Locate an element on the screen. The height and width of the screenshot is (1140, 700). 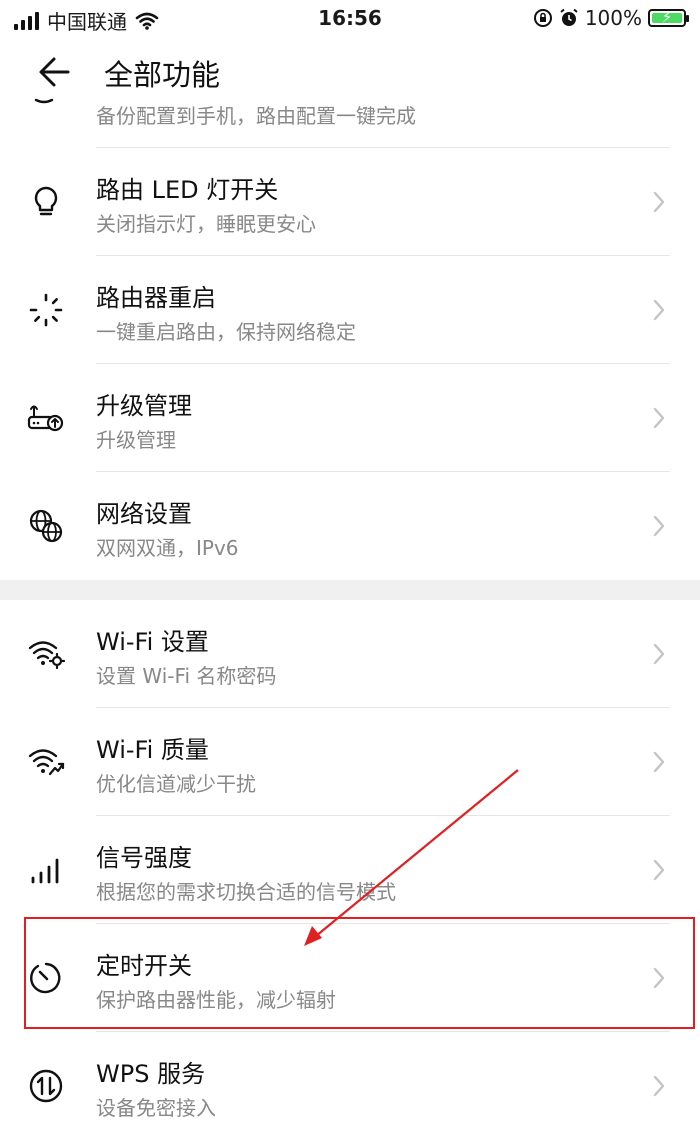
list-item-signal-strength: 信号强度 根据您的需求切换合适的信号模式 is located at coordinates (350, 870).